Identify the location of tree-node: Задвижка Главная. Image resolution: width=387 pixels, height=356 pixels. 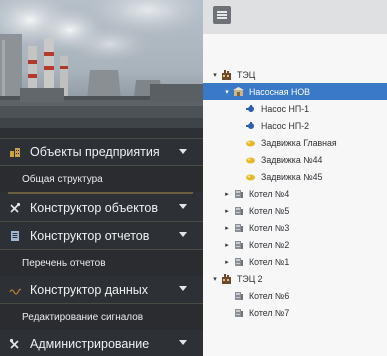
(295, 142).